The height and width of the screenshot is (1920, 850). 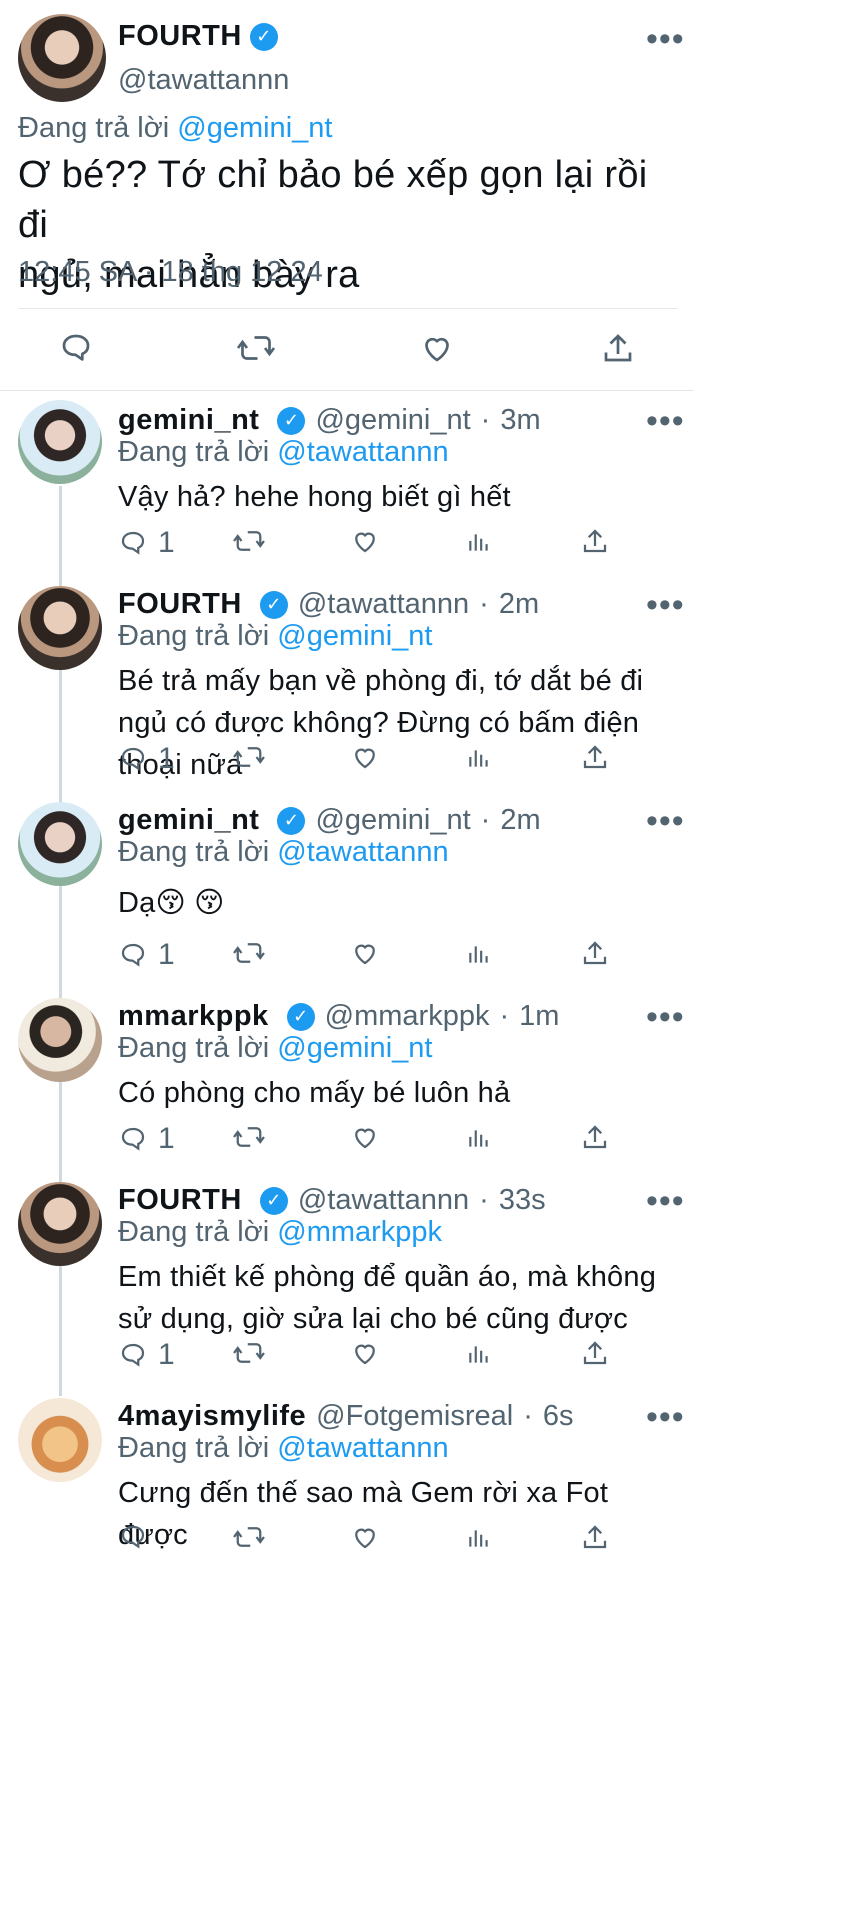 I want to click on timestamp: 12:45 SA · 18 thg 12 24, so click(x=170, y=272).